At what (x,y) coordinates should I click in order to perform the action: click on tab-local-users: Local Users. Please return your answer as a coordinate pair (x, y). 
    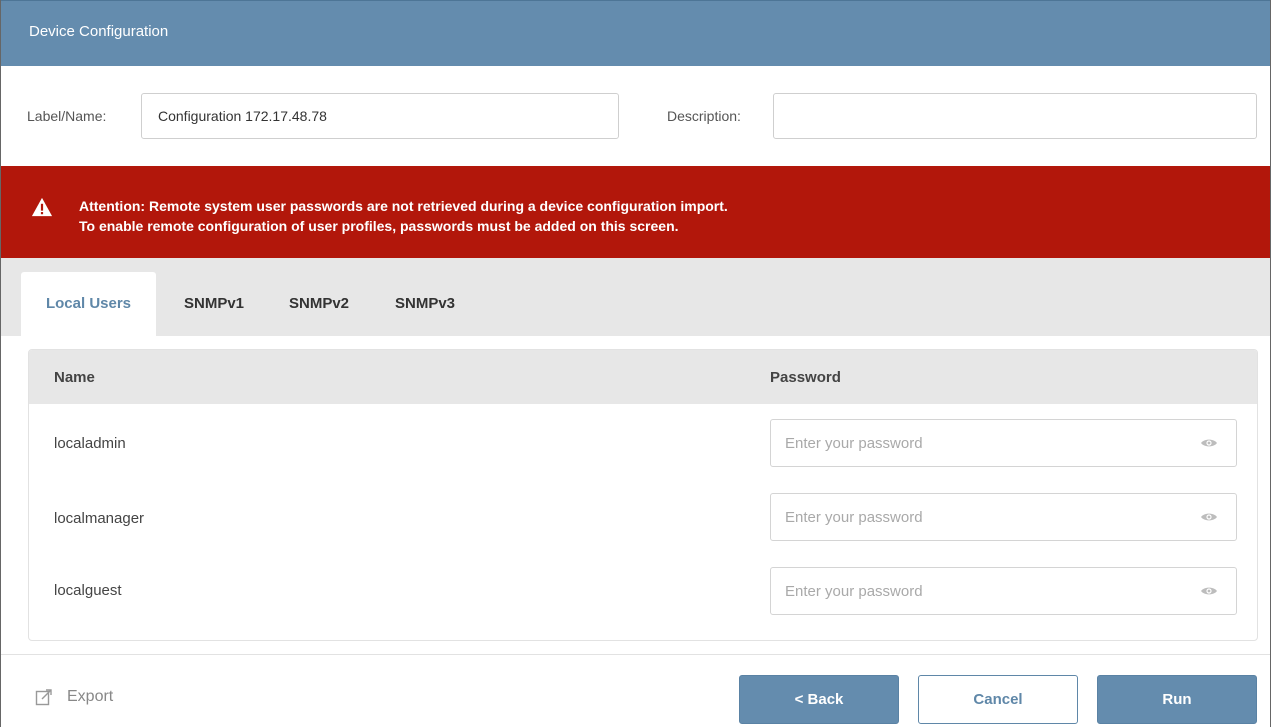
    Looking at the image, I should click on (88, 304).